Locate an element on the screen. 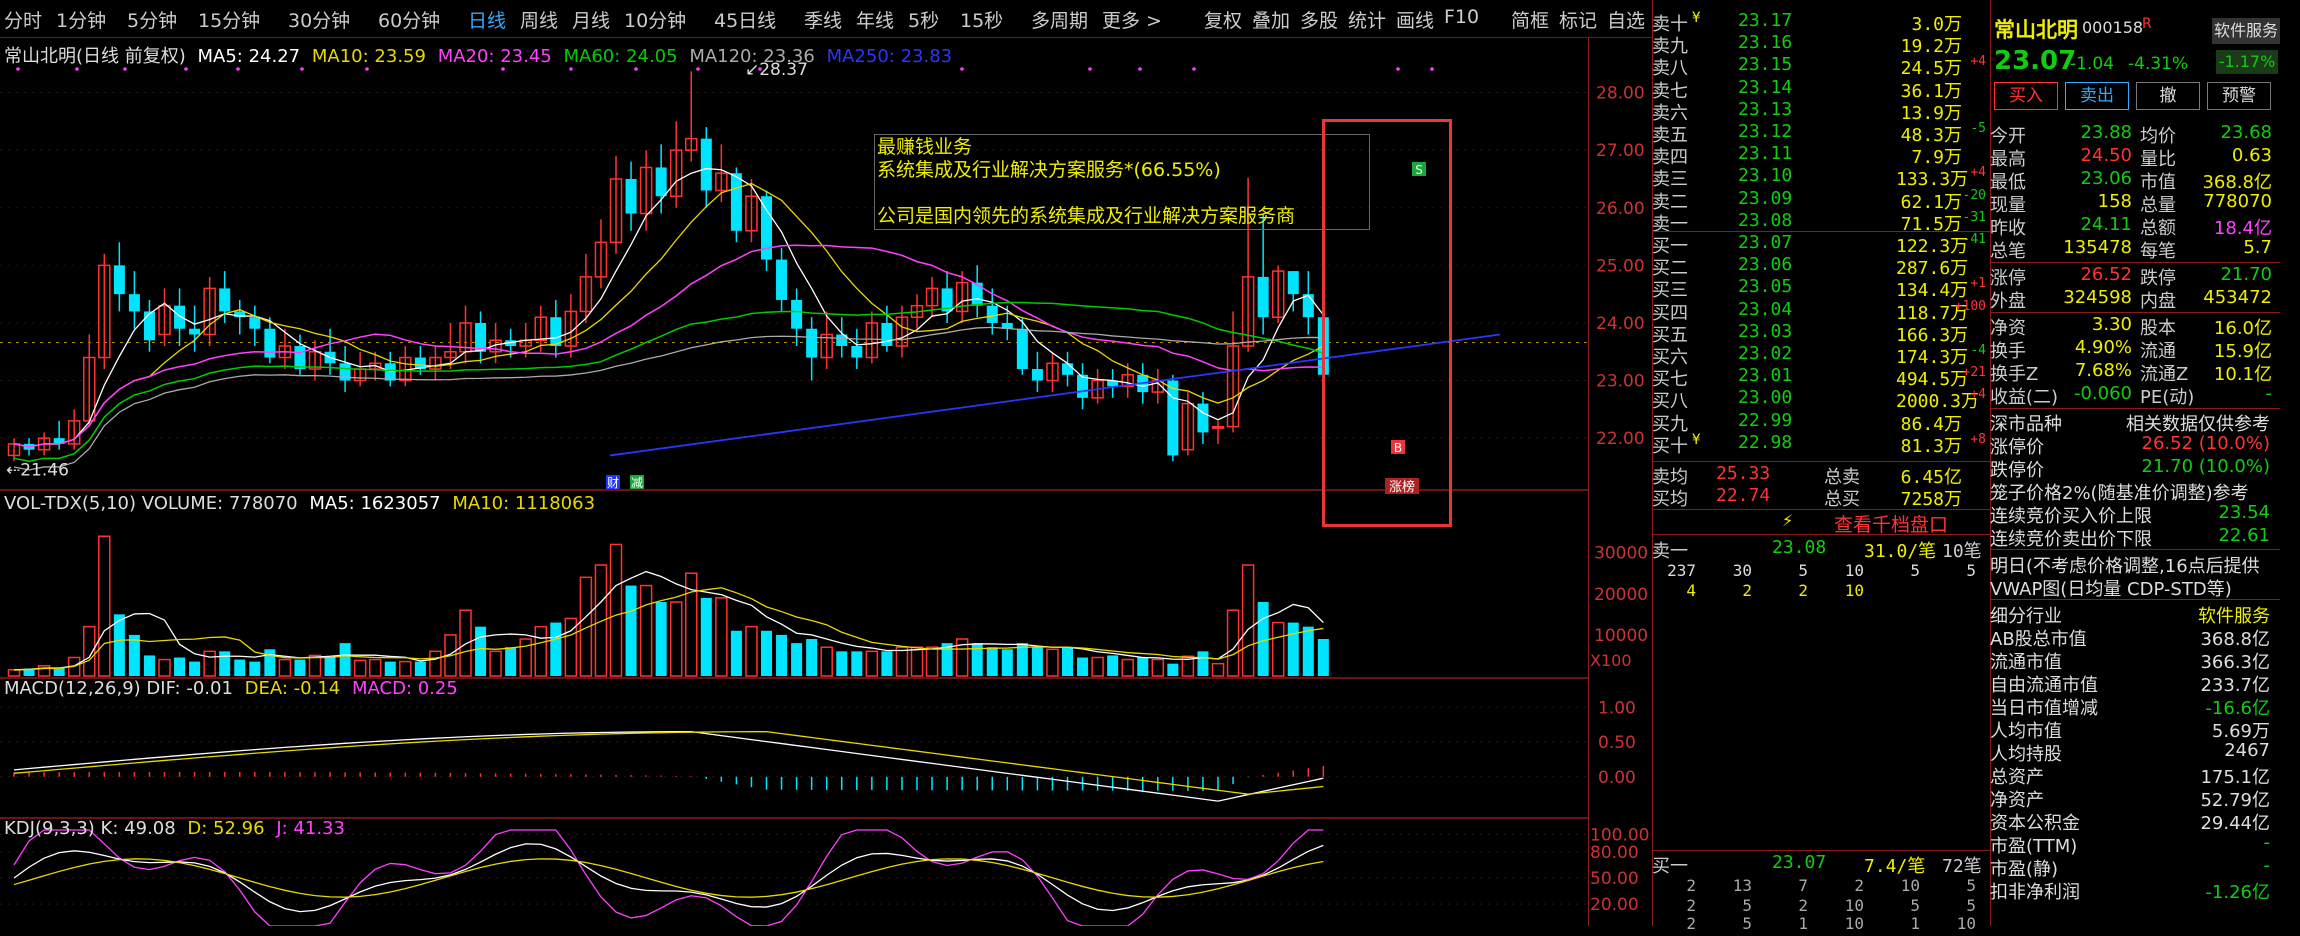 The height and width of the screenshot is (936, 2300). period-tab-9: 10分钟 is located at coordinates (655, 19).